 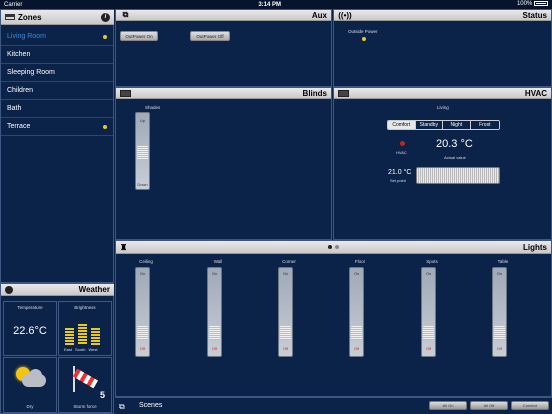 I want to click on sun-cloud-icon, so click(x=32, y=379).